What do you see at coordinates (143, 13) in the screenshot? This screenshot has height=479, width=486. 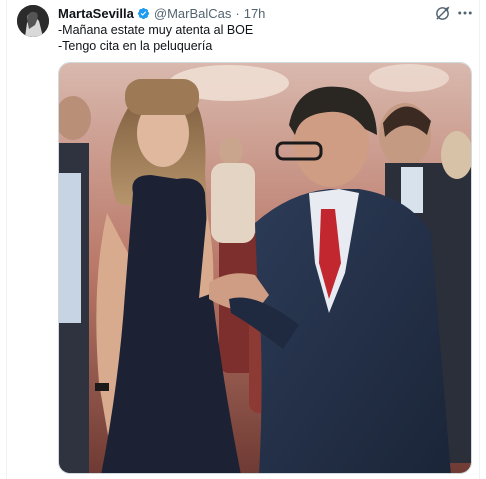 I see `verified-badge-icon` at bounding box center [143, 13].